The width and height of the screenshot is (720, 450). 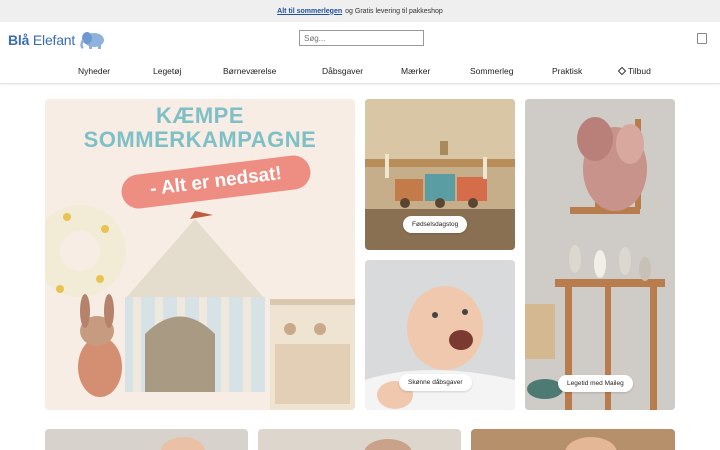 What do you see at coordinates (595, 383) in the screenshot?
I see `tile-label-maileg: Legetid med Maileg` at bounding box center [595, 383].